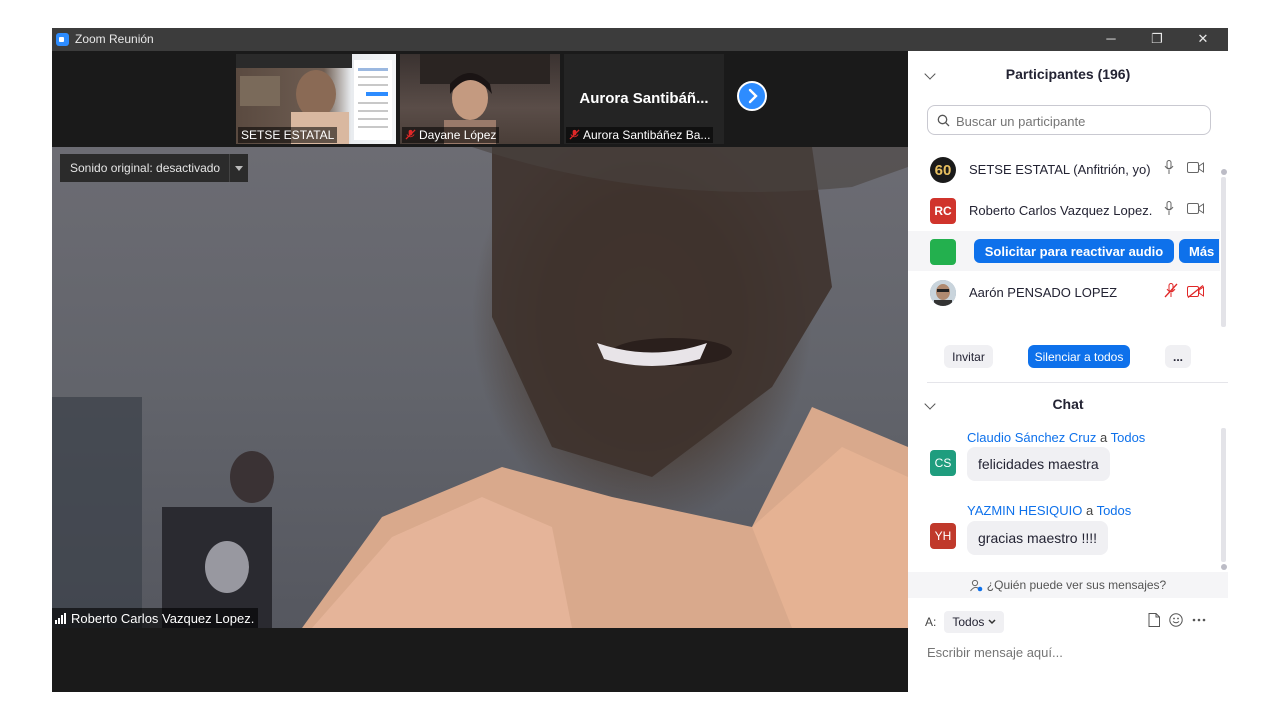 The height and width of the screenshot is (720, 1280). I want to click on participant-search-box, so click(1069, 120).